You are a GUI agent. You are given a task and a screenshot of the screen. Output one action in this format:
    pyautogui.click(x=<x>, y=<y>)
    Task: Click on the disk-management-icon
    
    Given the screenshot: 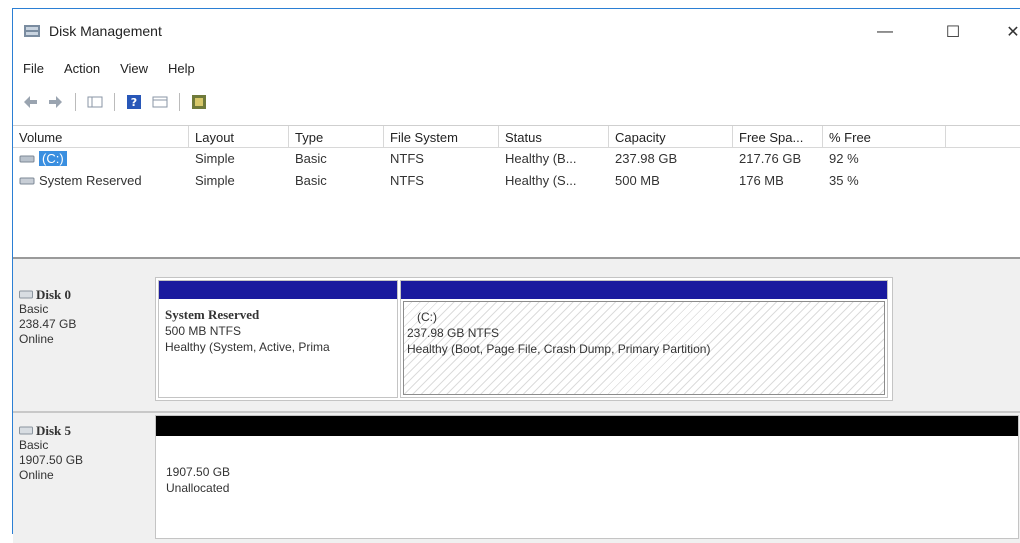 What is the action you would take?
    pyautogui.click(x=32, y=31)
    